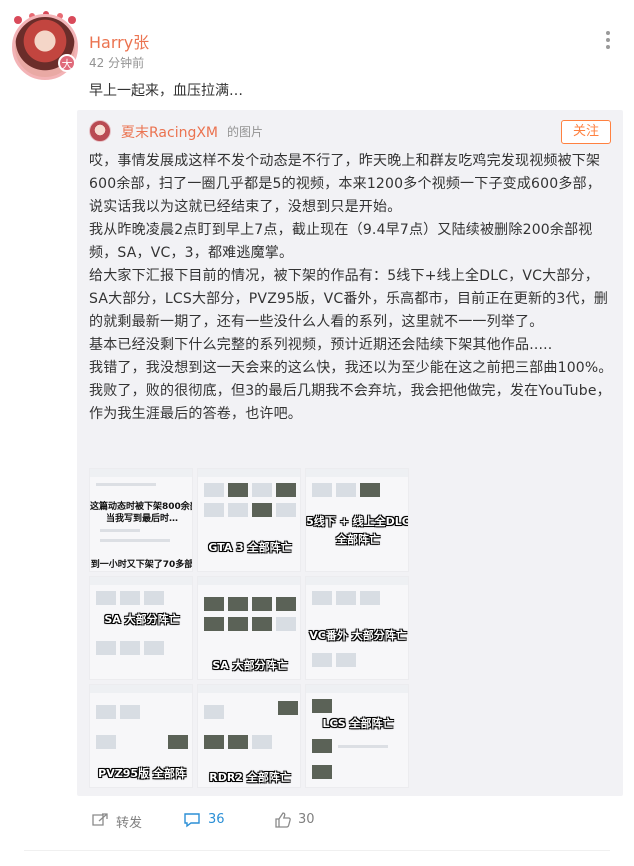 The width and height of the screenshot is (634, 866). What do you see at coordinates (116, 62) in the screenshot?
I see `post-timestamp: 42 分钟前` at bounding box center [116, 62].